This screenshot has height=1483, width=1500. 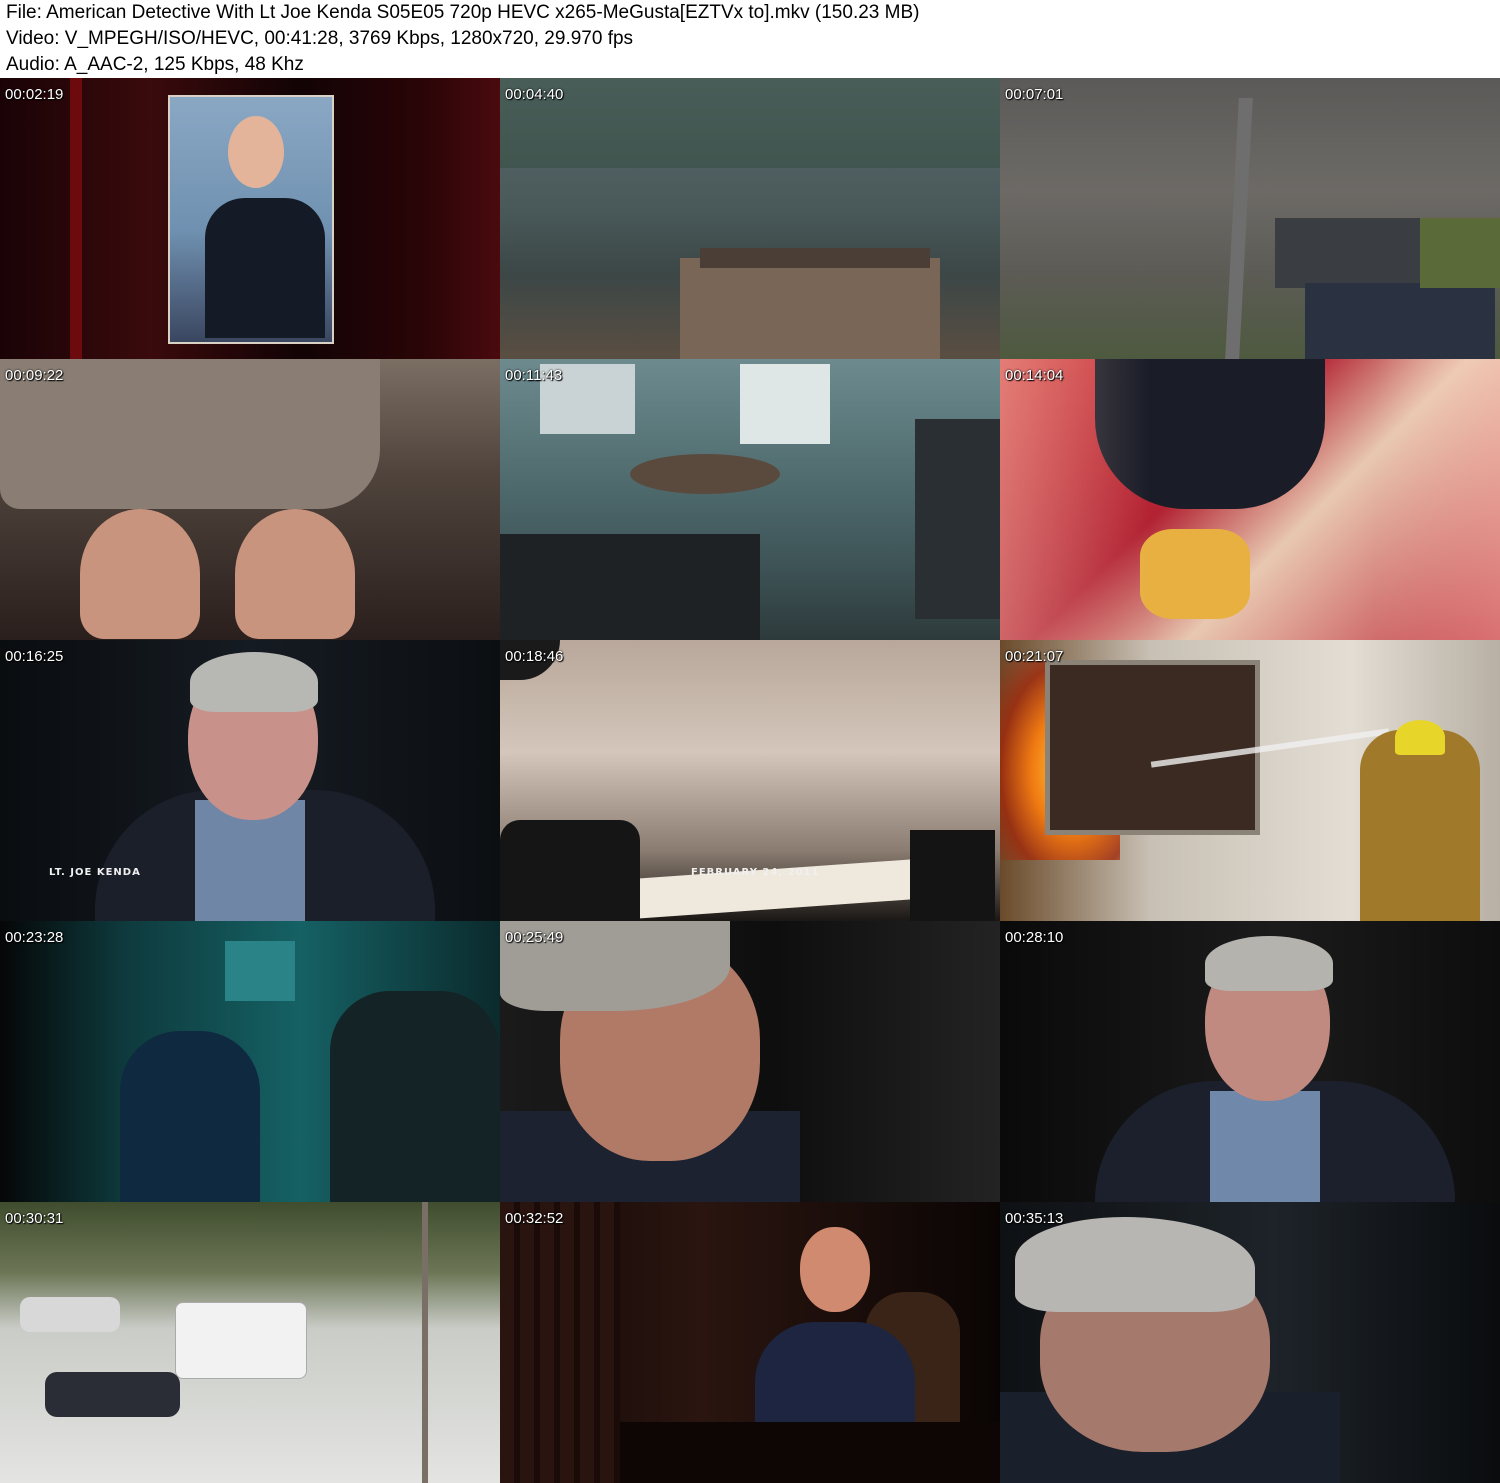 I want to click on thumbnail-frame: 00:30:31, so click(x=250, y=1342).